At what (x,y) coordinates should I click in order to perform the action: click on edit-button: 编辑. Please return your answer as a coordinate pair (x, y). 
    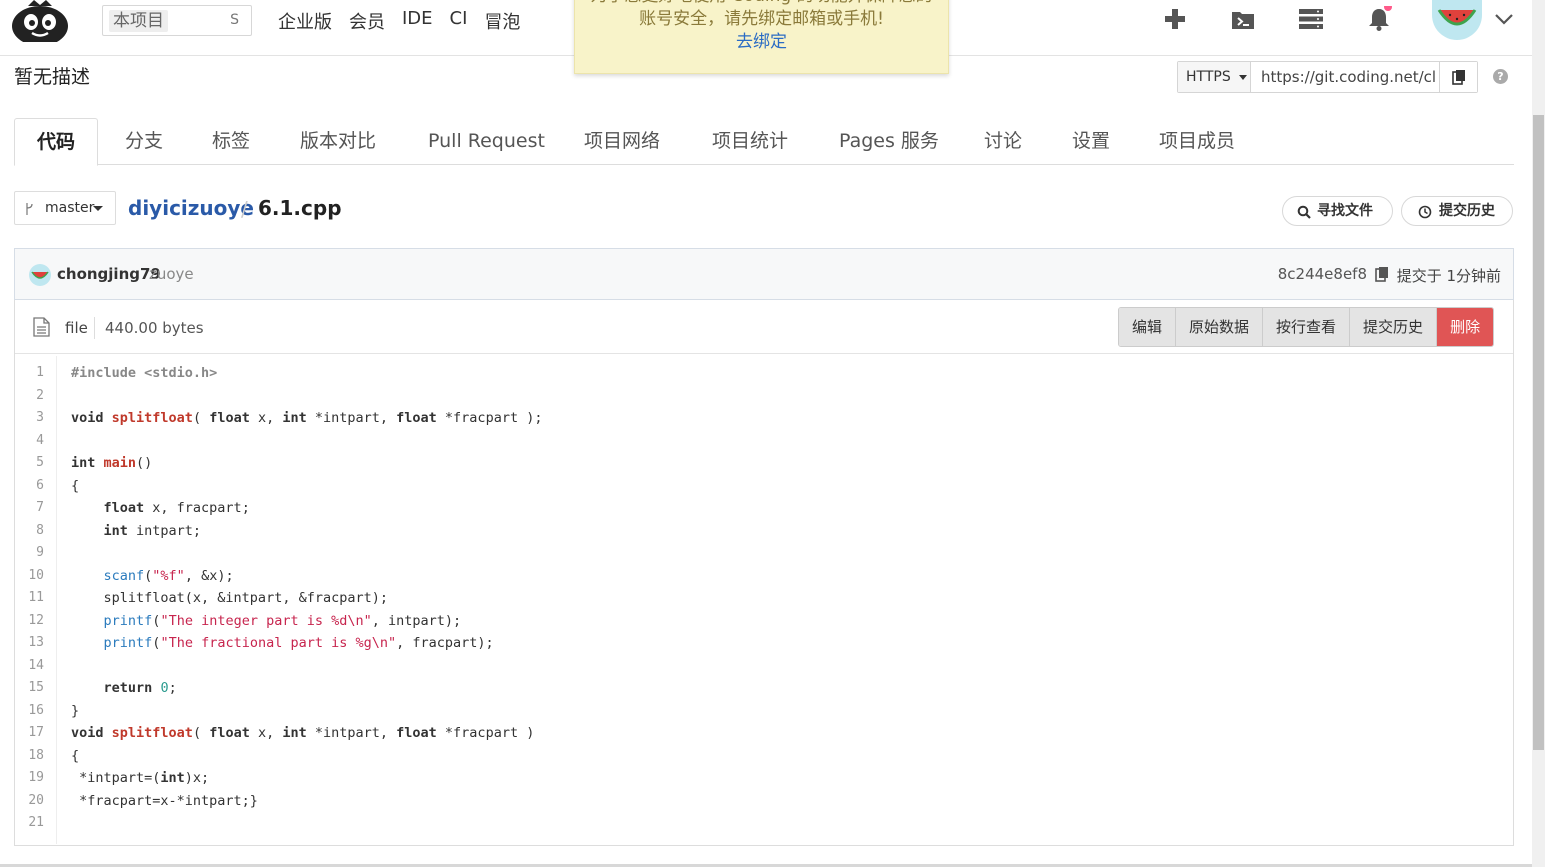
    Looking at the image, I should click on (1148, 327).